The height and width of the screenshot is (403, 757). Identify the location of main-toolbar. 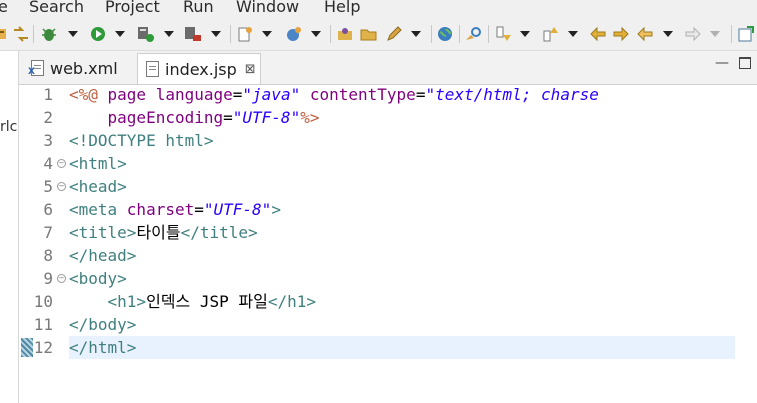
(378, 34).